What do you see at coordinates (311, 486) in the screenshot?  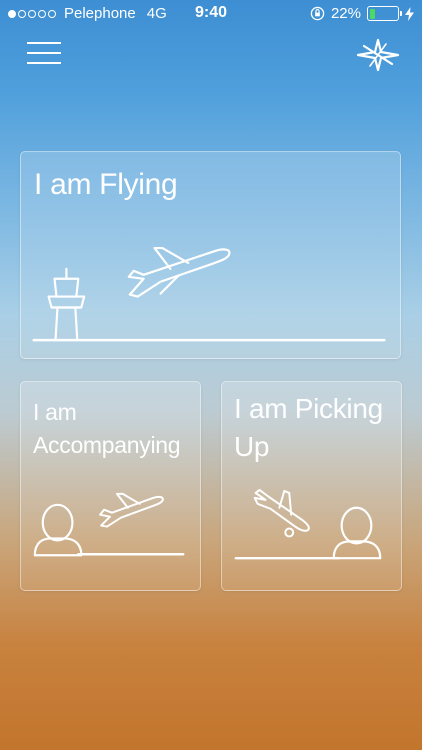 I see `card-picking-up: I am Picking Up` at bounding box center [311, 486].